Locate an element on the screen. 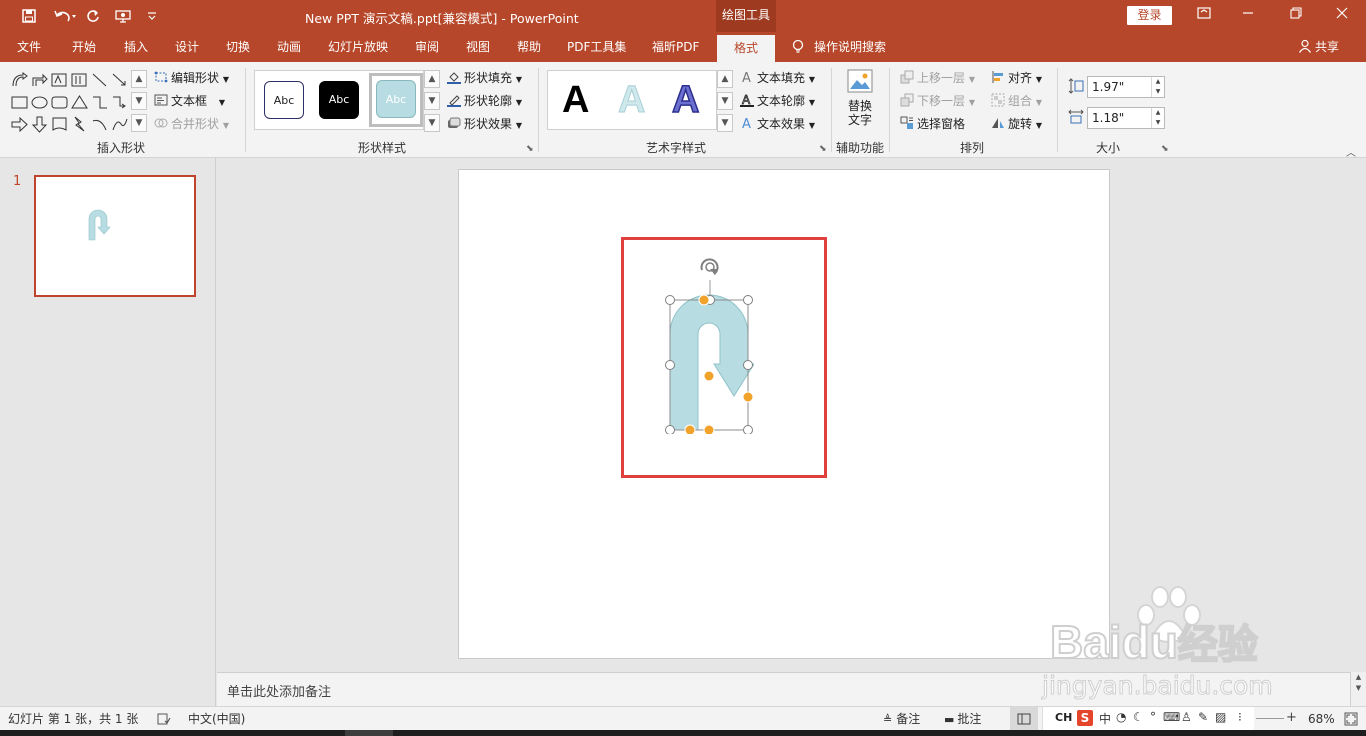  merge-shapes-button: 合并形状 ▼ is located at coordinates (191, 124).